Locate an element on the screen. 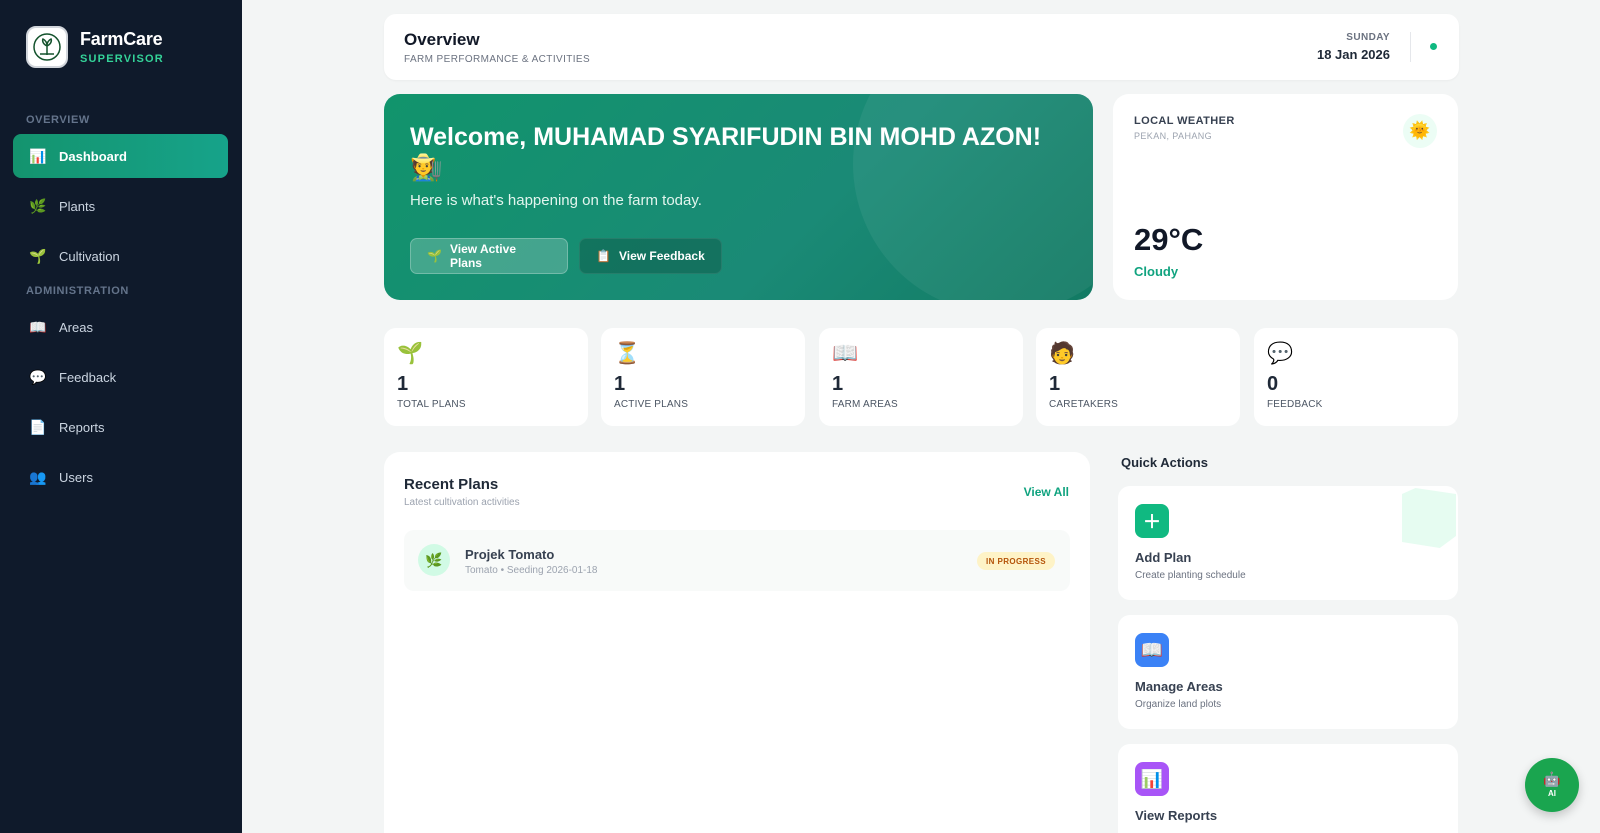 Image resolution: width=1600 pixels, height=833 pixels. sidebar-item-label: Dashboard is located at coordinates (93, 156).